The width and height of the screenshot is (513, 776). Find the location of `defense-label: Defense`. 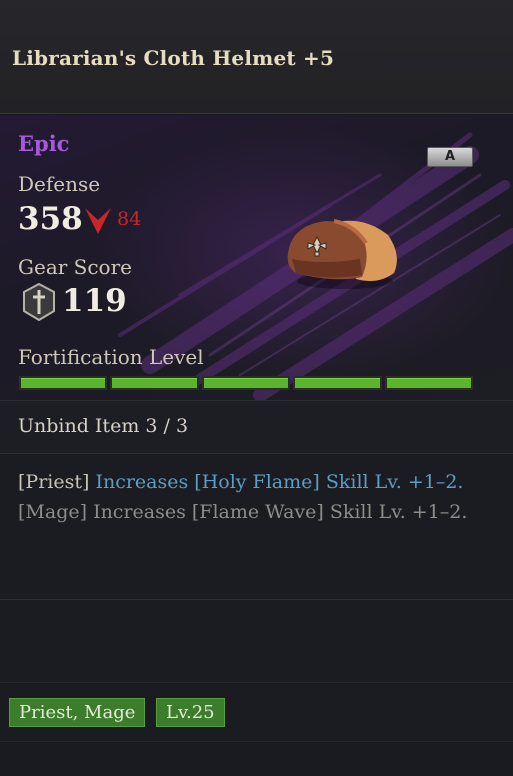

defense-label: Defense is located at coordinates (59, 184).